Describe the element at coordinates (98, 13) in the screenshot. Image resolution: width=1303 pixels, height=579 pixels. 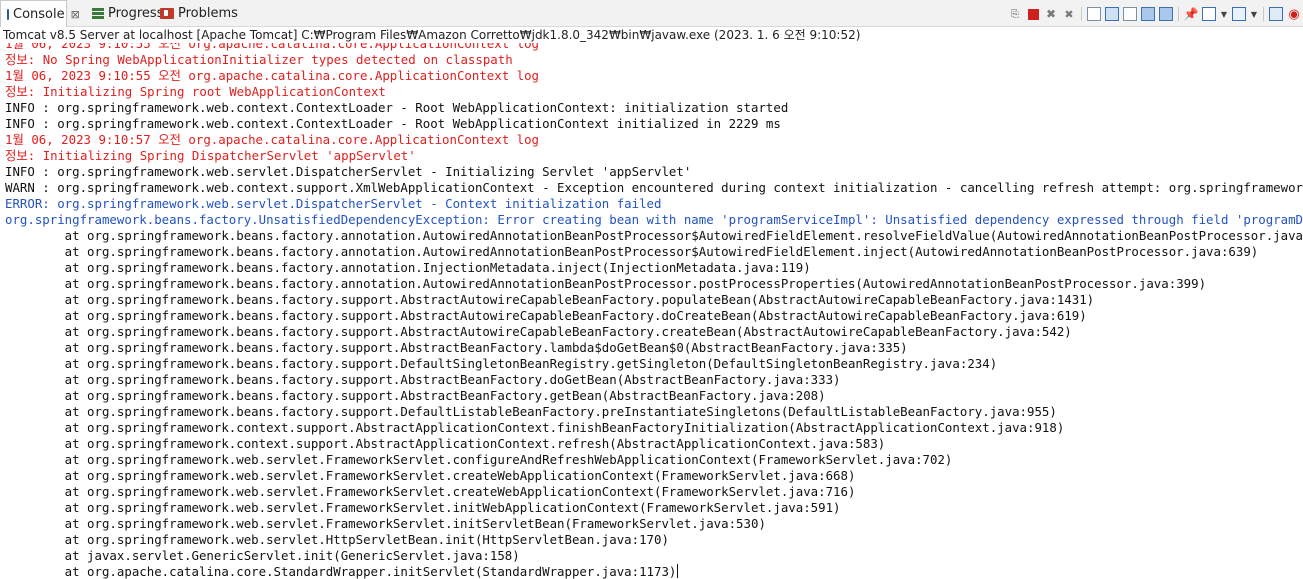
I see `progress-icon` at that location.